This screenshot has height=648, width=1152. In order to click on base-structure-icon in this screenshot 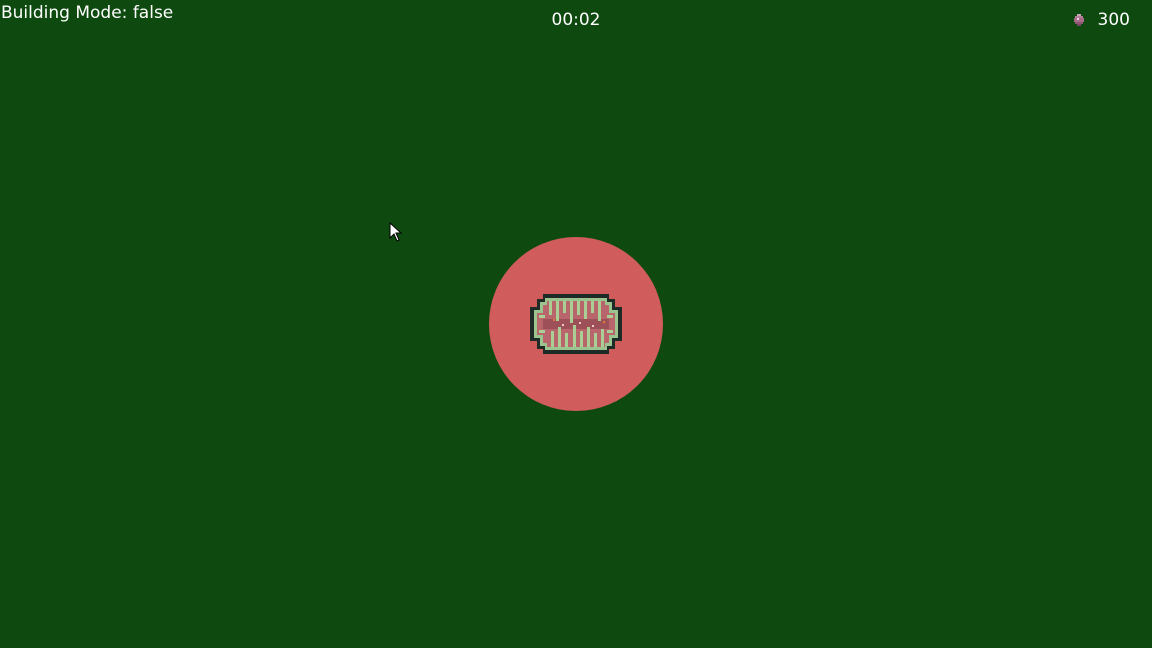, I will do `click(576, 324)`.